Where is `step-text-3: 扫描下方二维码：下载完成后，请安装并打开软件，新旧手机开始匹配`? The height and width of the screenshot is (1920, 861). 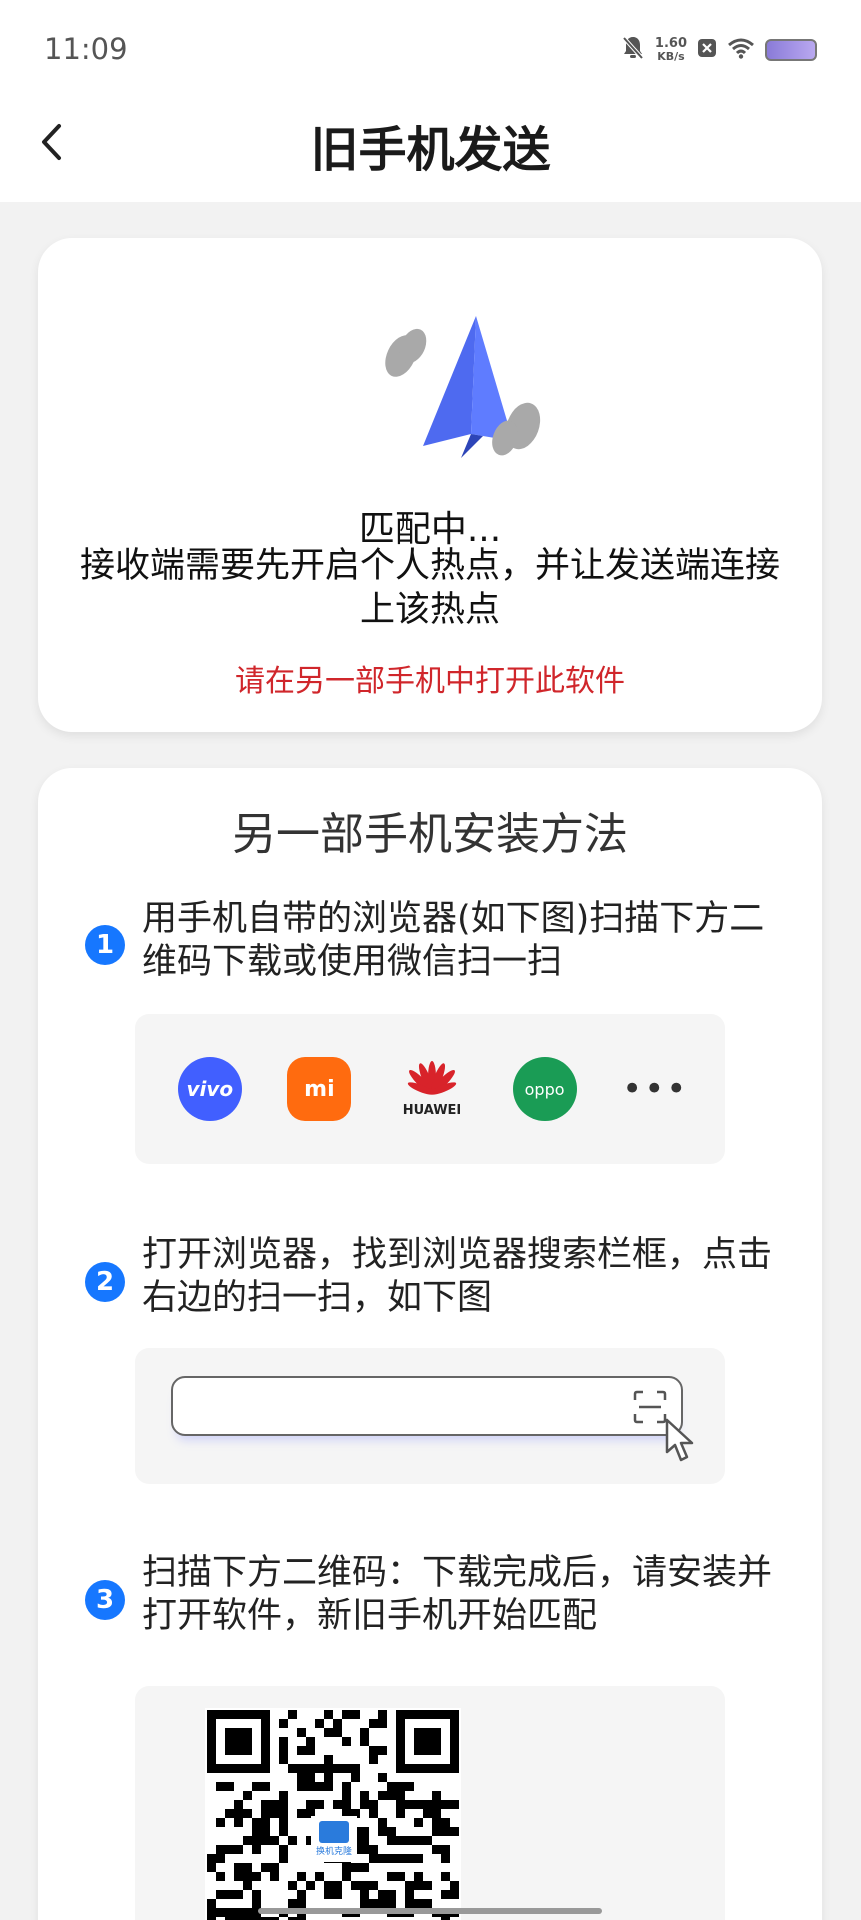
step-text-3: 扫描下方二维码：下载完成后，请安装并打开软件，新旧手机开始匹配 is located at coordinates (457, 1594).